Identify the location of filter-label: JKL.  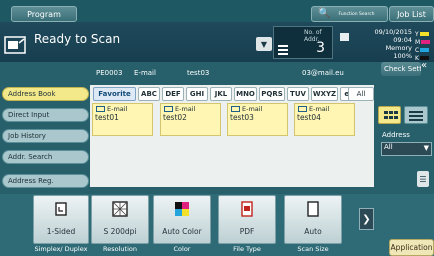
(221, 94).